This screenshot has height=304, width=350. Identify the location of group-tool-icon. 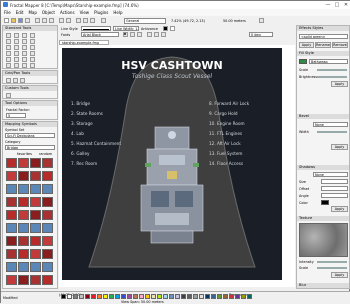
(24, 53).